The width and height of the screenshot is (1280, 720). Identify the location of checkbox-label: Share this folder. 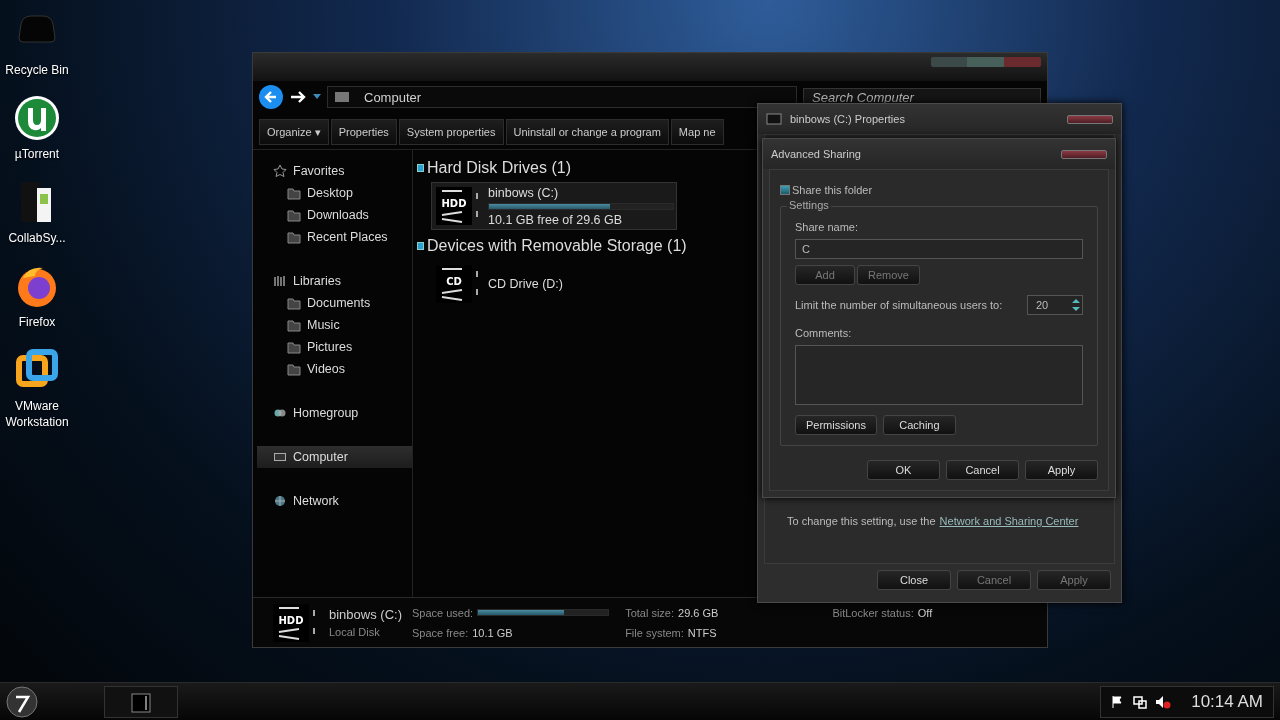
(832, 190).